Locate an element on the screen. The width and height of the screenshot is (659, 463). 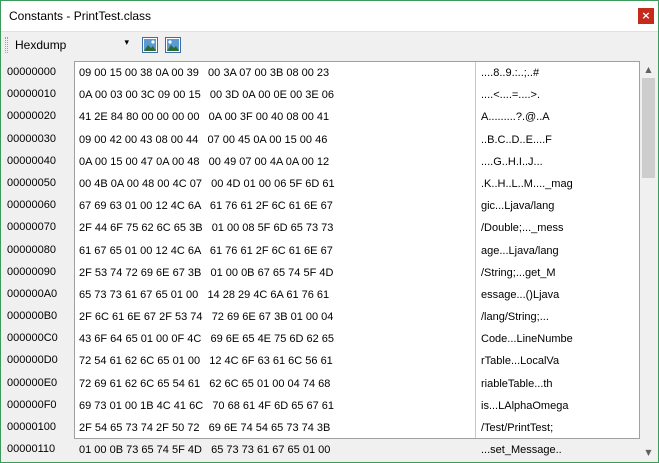
offset-label: 00000070 is located at coordinates (31, 227).